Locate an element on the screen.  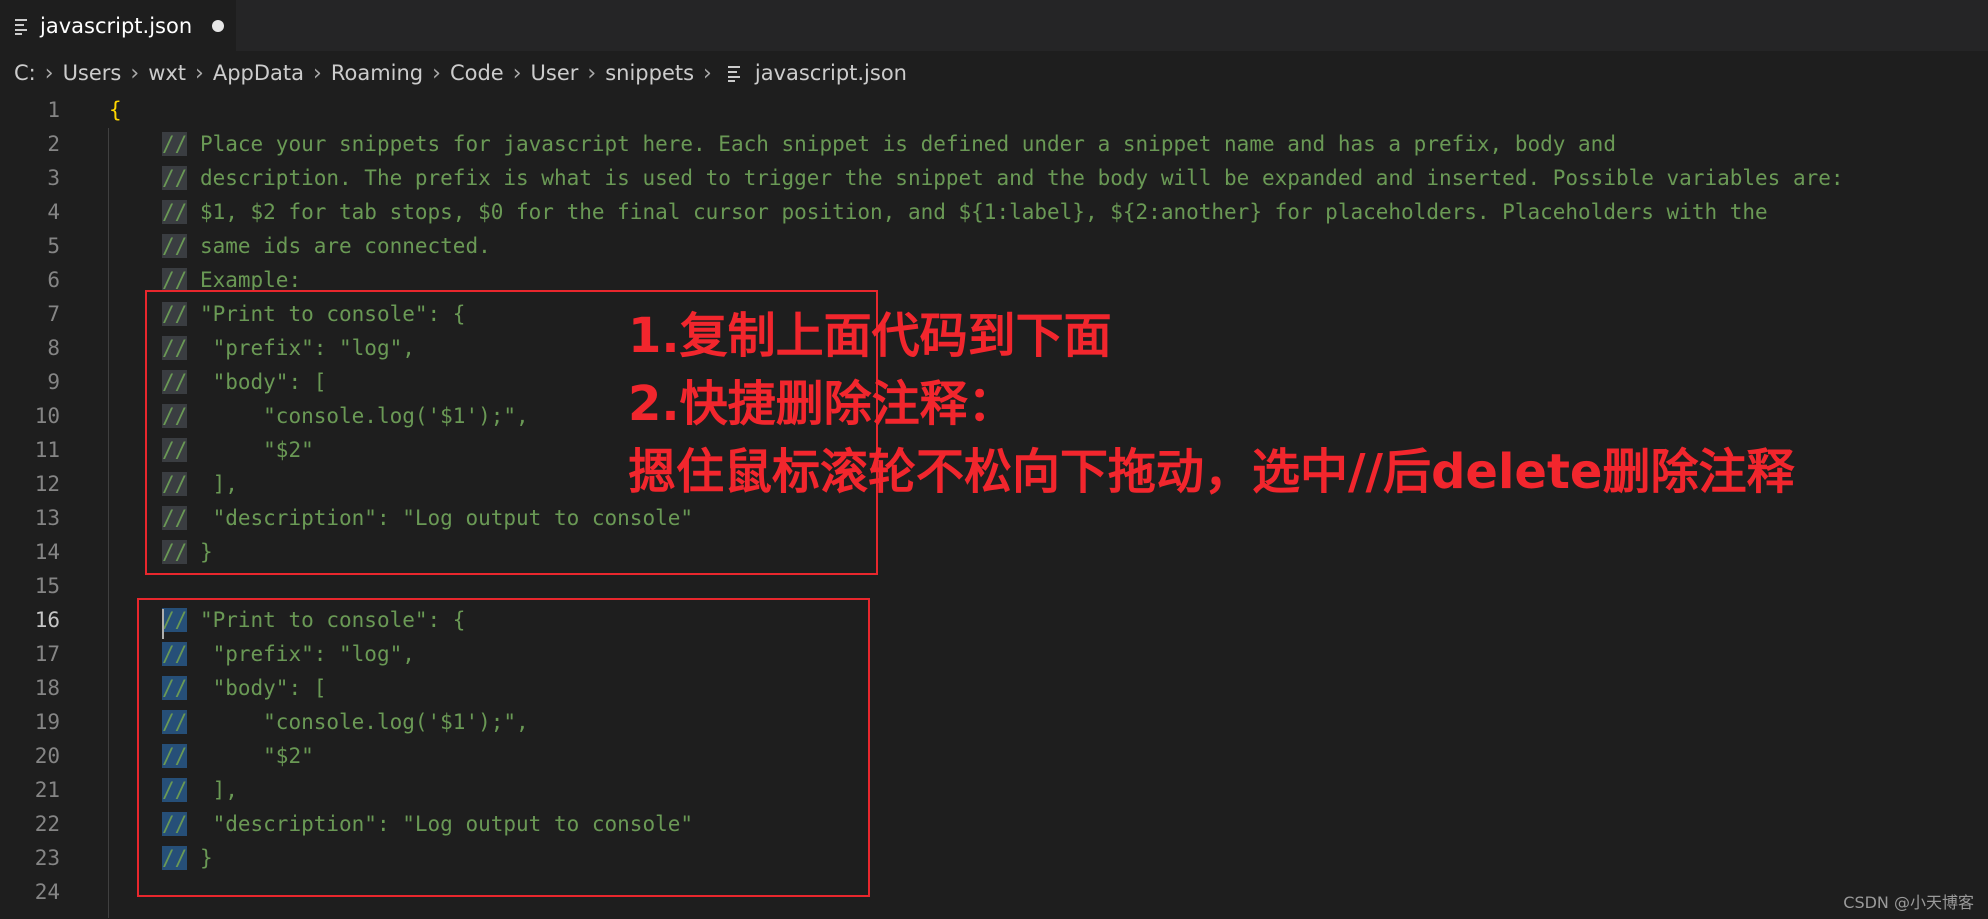
breadcrumb-item: Code is located at coordinates (477, 73).